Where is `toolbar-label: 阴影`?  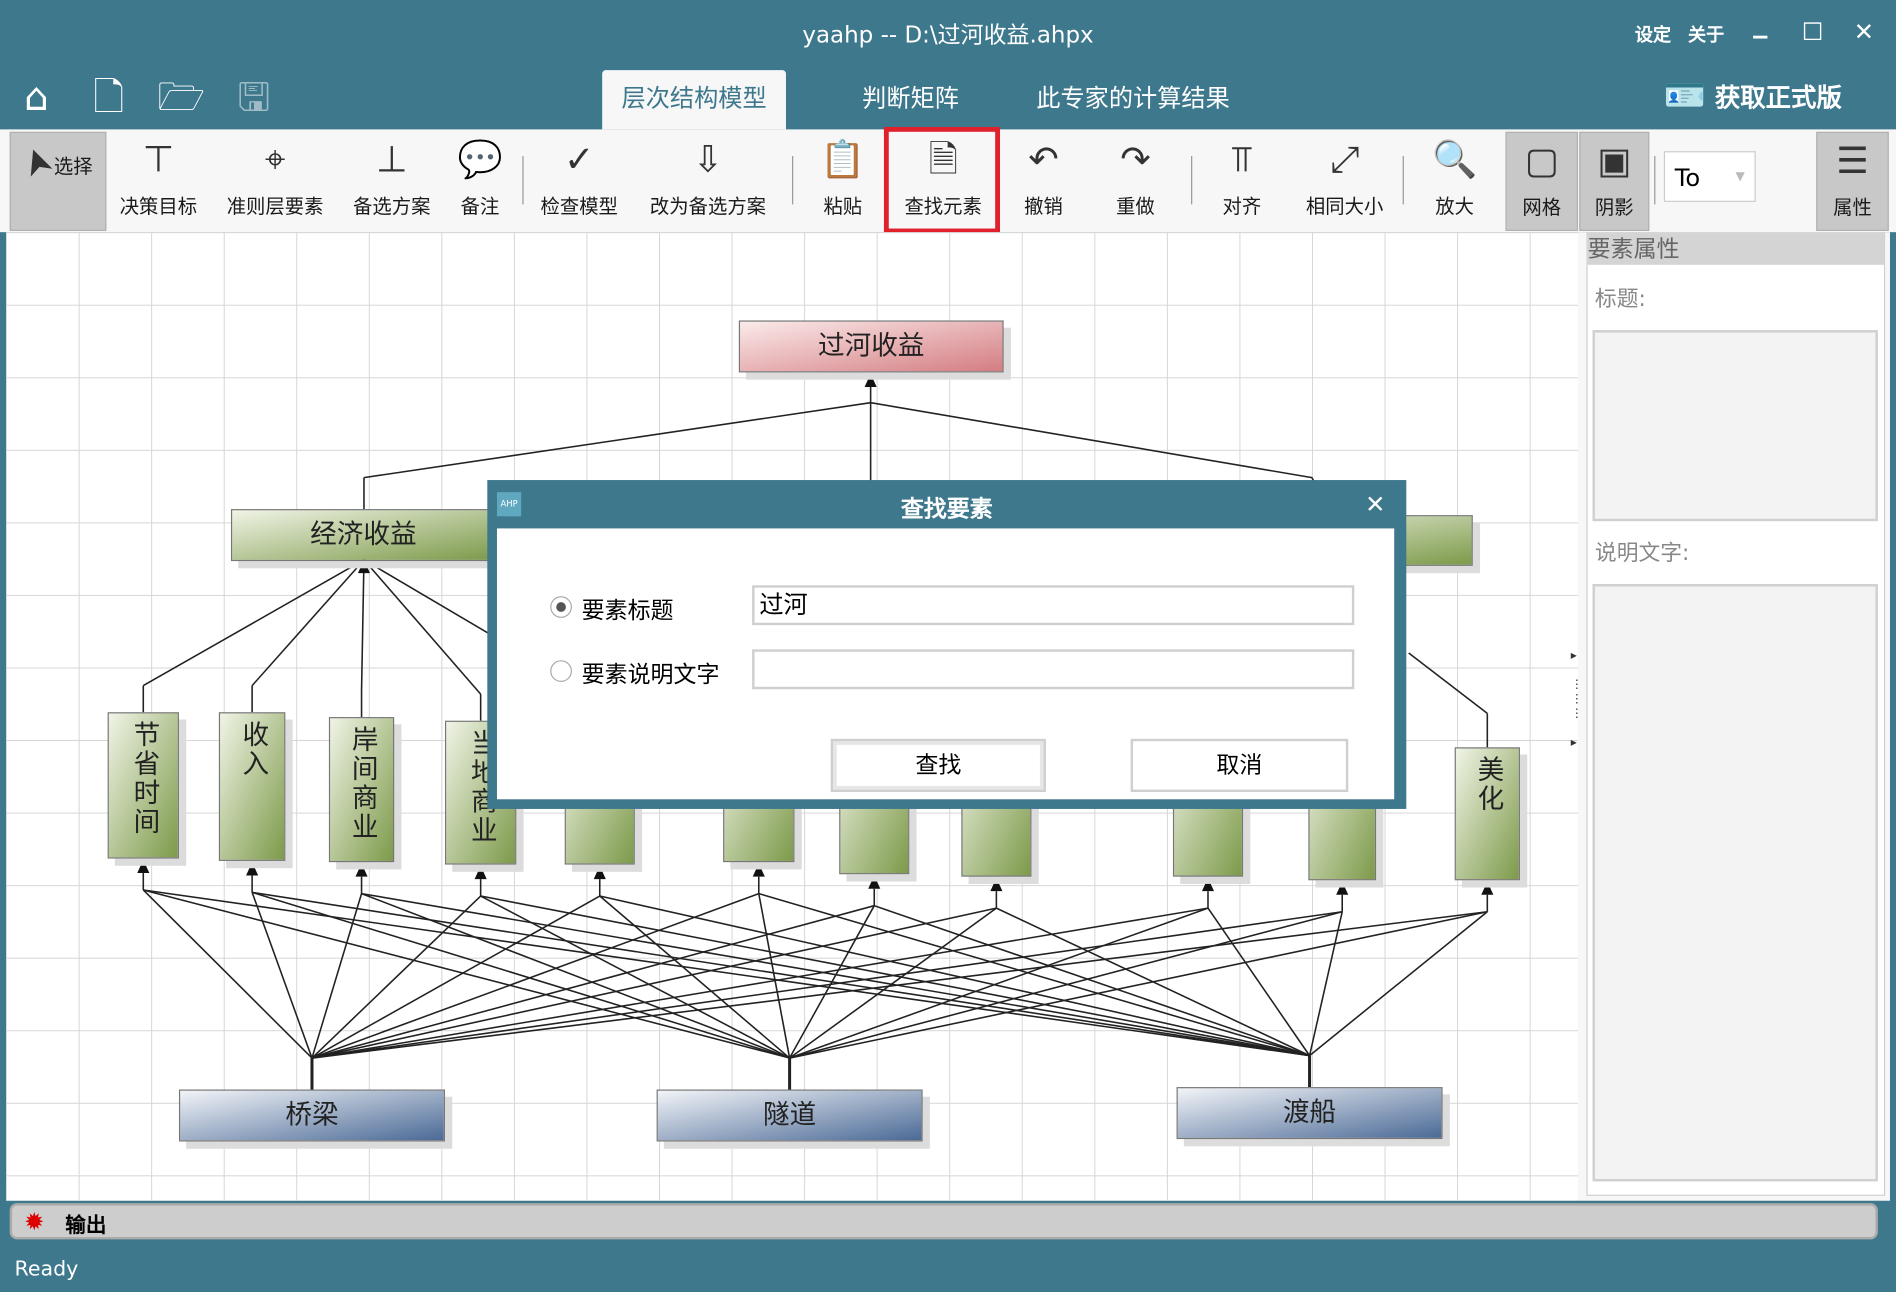
toolbar-label: 阴影 is located at coordinates (1614, 207).